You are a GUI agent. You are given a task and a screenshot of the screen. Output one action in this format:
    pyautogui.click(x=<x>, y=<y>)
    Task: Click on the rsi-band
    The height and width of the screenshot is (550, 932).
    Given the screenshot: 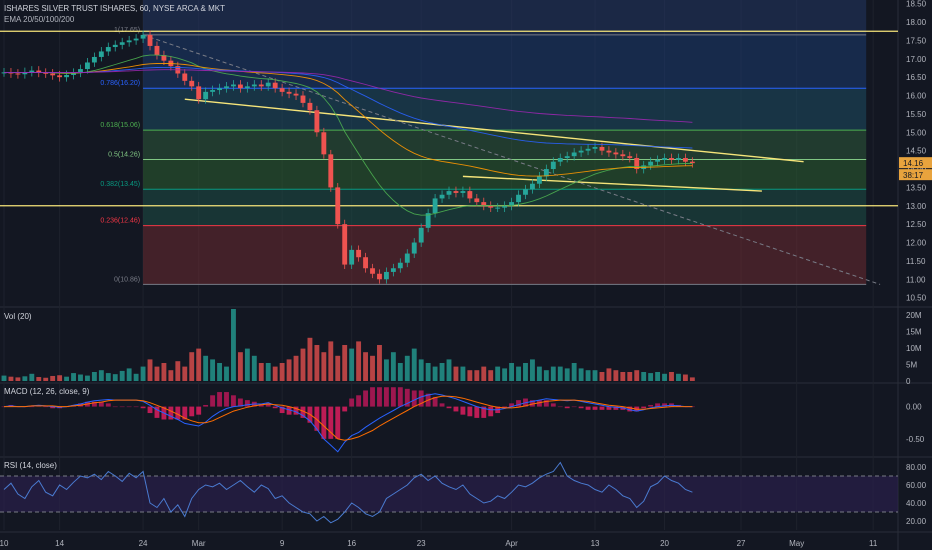 What is the action you would take?
    pyautogui.click(x=449, y=494)
    